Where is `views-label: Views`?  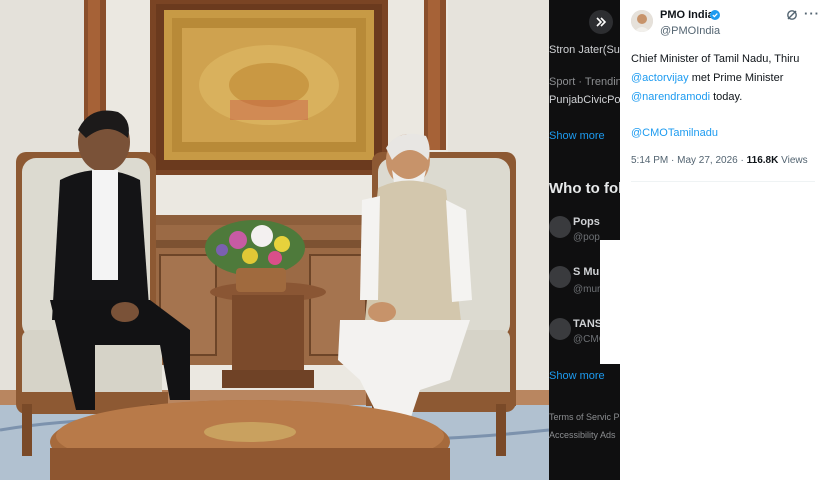 views-label: Views is located at coordinates (793, 160).